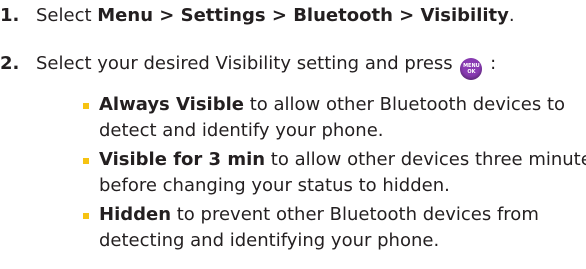 The width and height of the screenshot is (586, 269). What do you see at coordinates (10, 63) in the screenshot?
I see `step-number: 2.` at bounding box center [10, 63].